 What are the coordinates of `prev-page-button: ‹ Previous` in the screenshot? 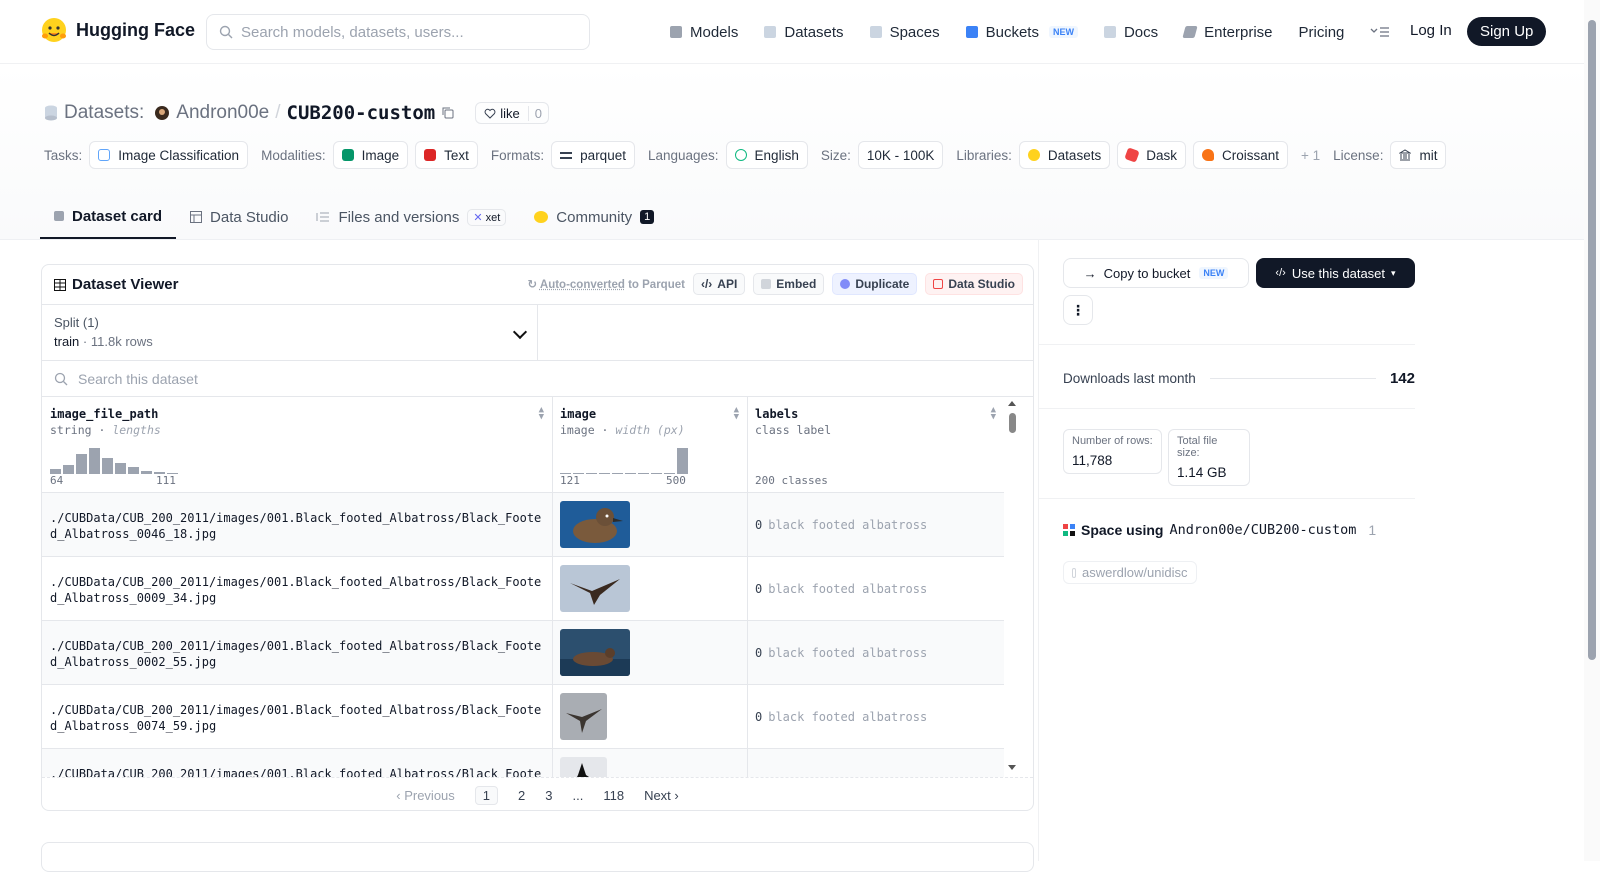 It's located at (425, 795).